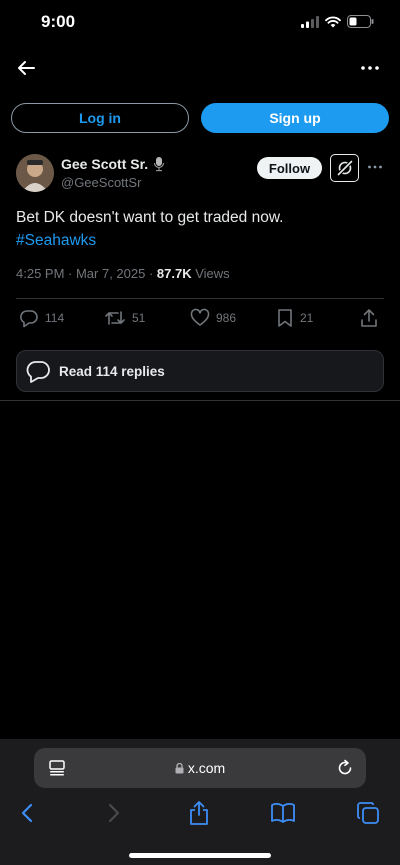  I want to click on hashtag-link: #Seahawks, so click(196, 240).